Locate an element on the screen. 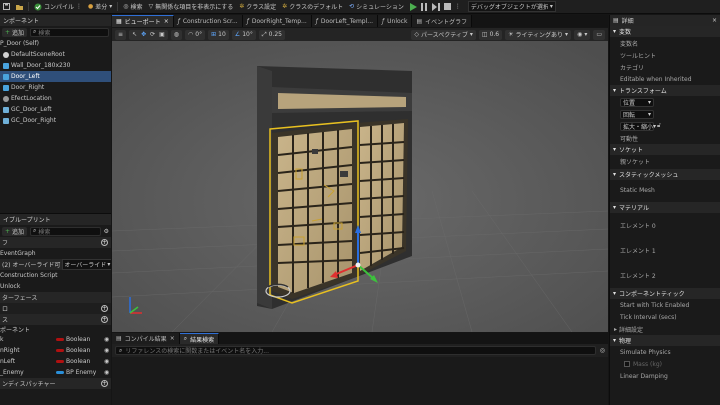  search-button: ◎ 検索 is located at coordinates (132, 7).